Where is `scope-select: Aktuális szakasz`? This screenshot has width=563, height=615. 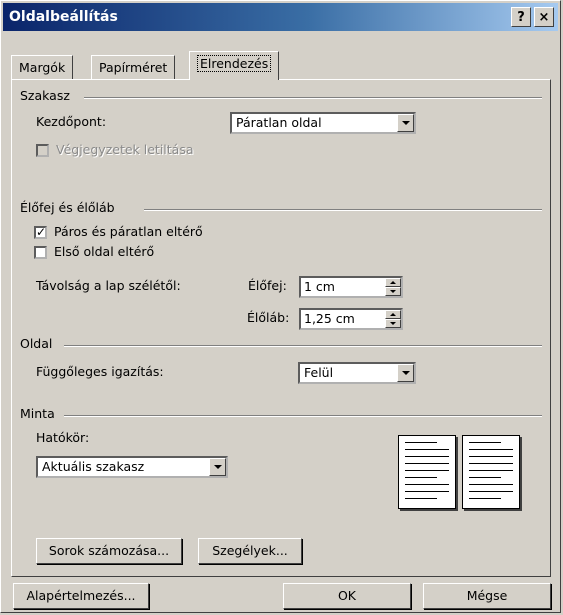
scope-select: Aktuális szakasz is located at coordinates (132, 467).